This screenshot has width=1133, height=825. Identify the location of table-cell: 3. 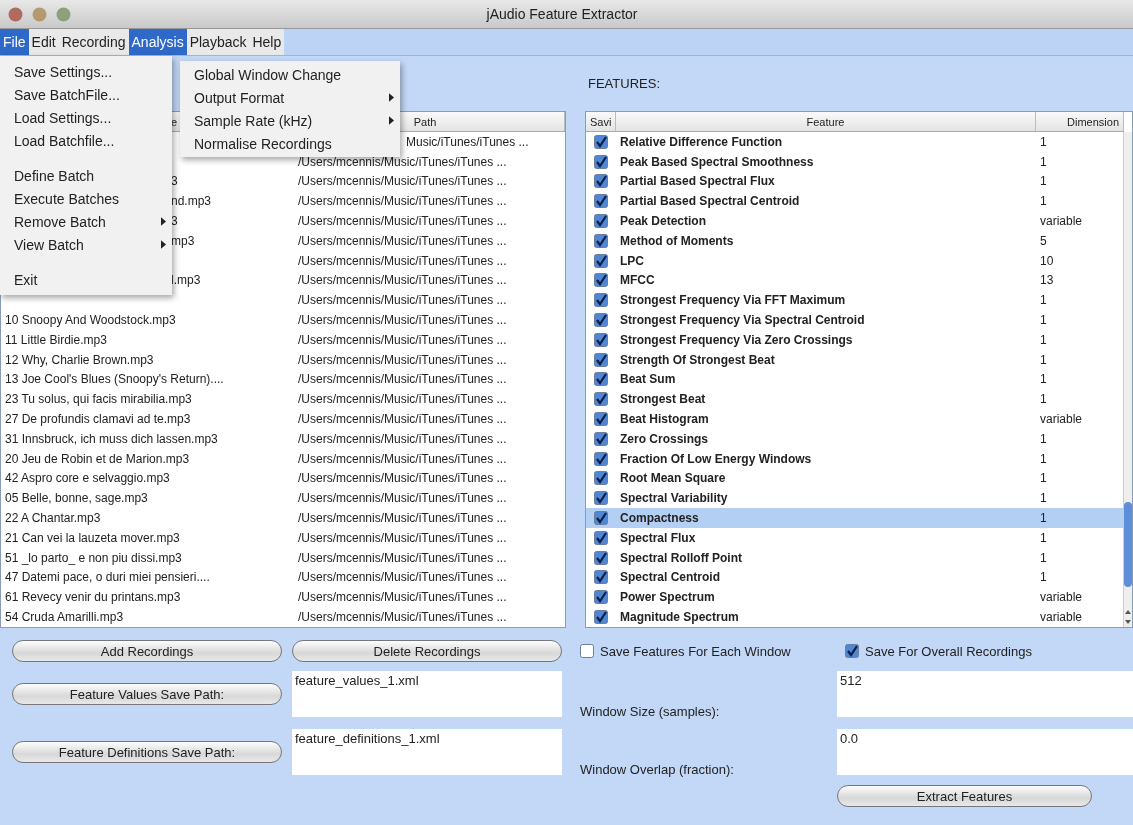
(174, 221).